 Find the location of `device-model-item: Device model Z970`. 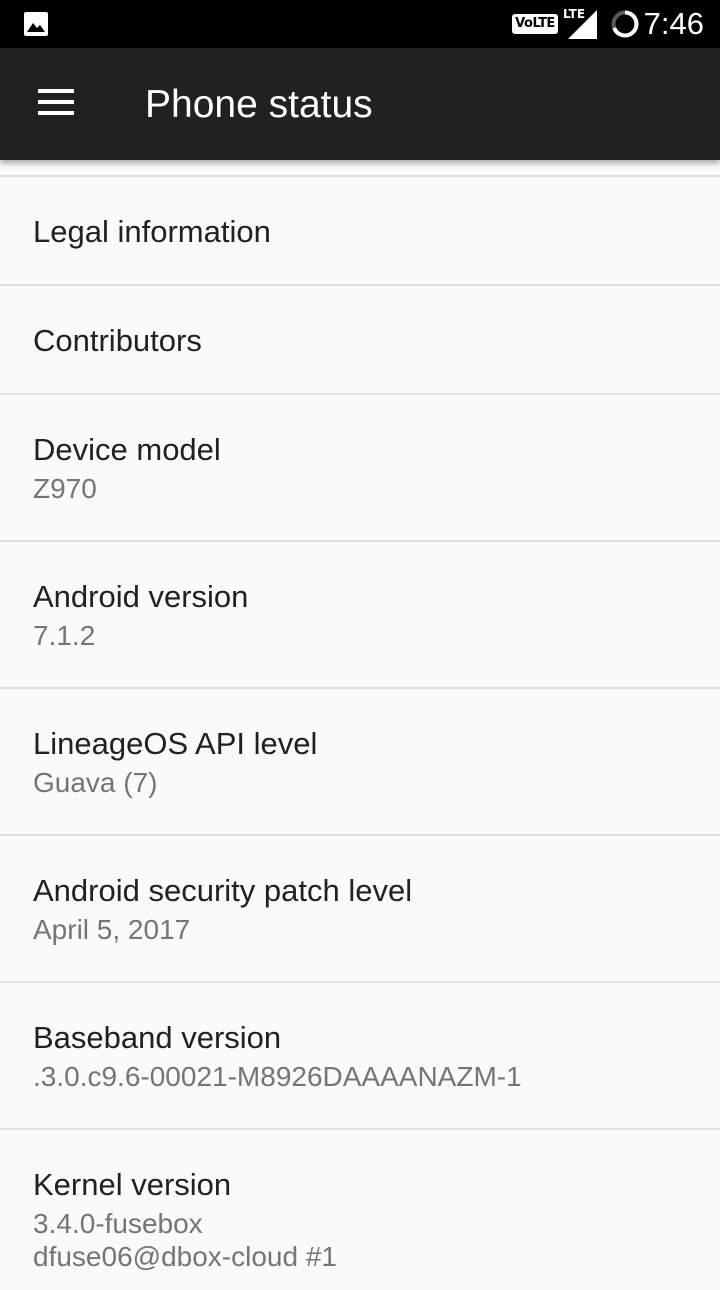

device-model-item: Device model Z970 is located at coordinates (360, 468).